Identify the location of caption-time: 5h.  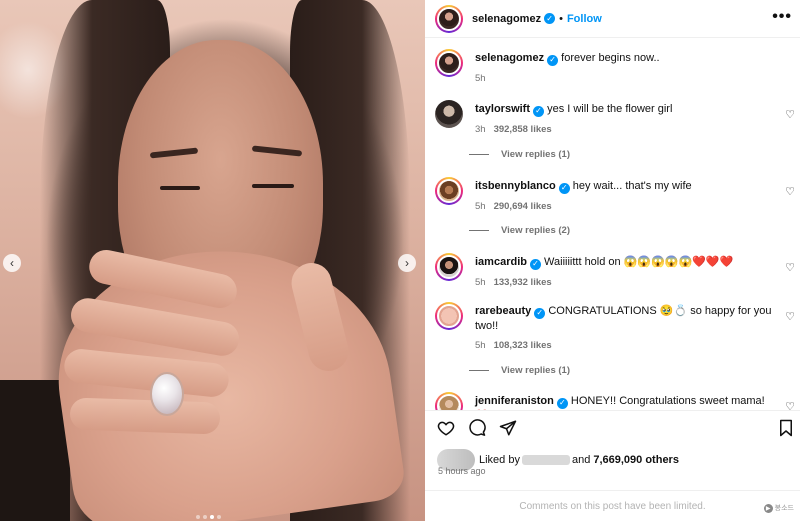
(480, 78).